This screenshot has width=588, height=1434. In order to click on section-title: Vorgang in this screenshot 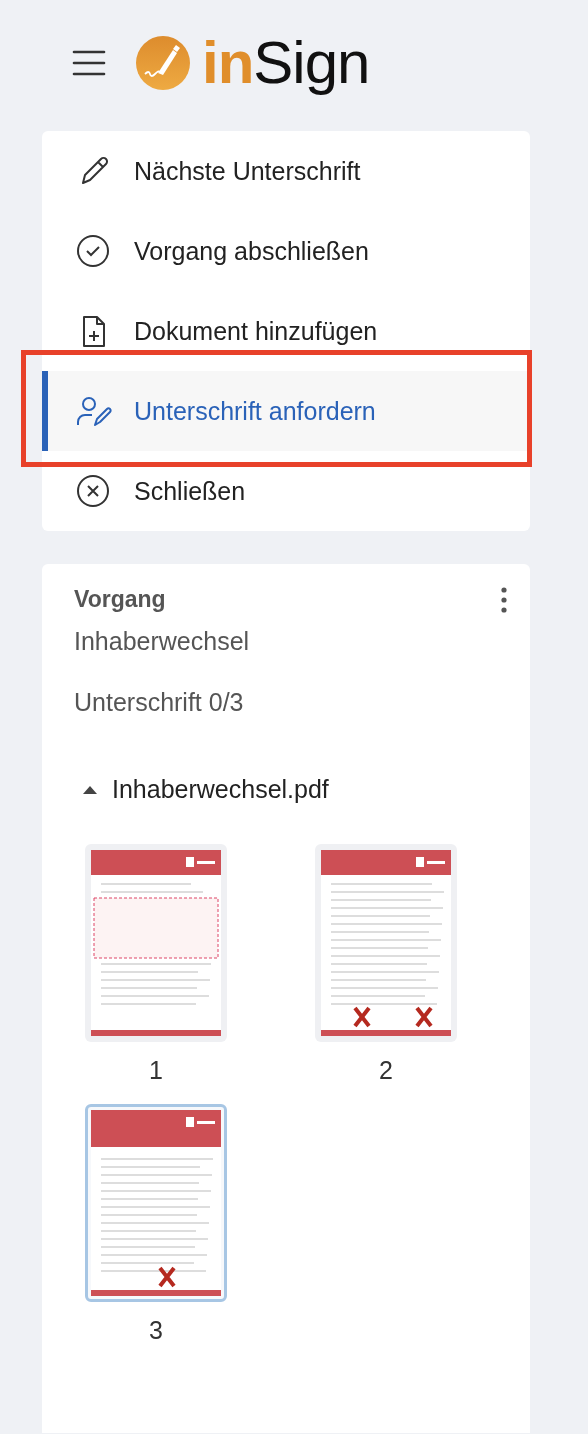, I will do `click(120, 599)`.